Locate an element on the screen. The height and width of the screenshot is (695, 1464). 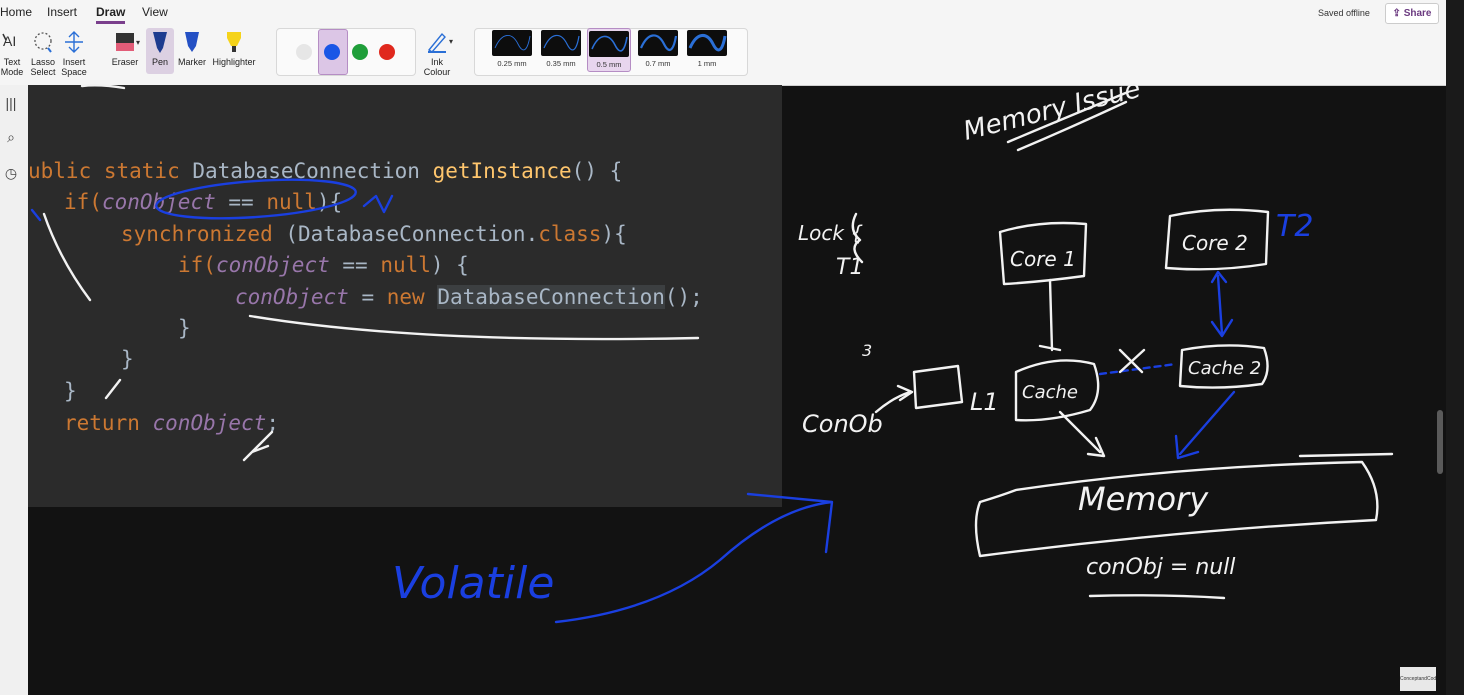
pen-icon is located at coordinates (160, 42).